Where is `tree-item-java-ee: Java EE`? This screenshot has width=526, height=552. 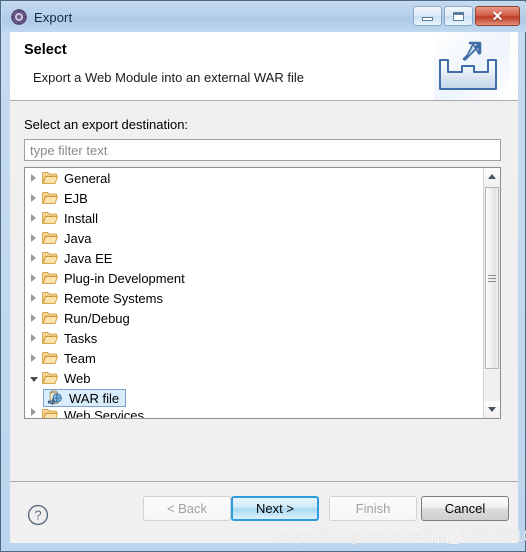 tree-item-java-ee: Java EE is located at coordinates (254, 258).